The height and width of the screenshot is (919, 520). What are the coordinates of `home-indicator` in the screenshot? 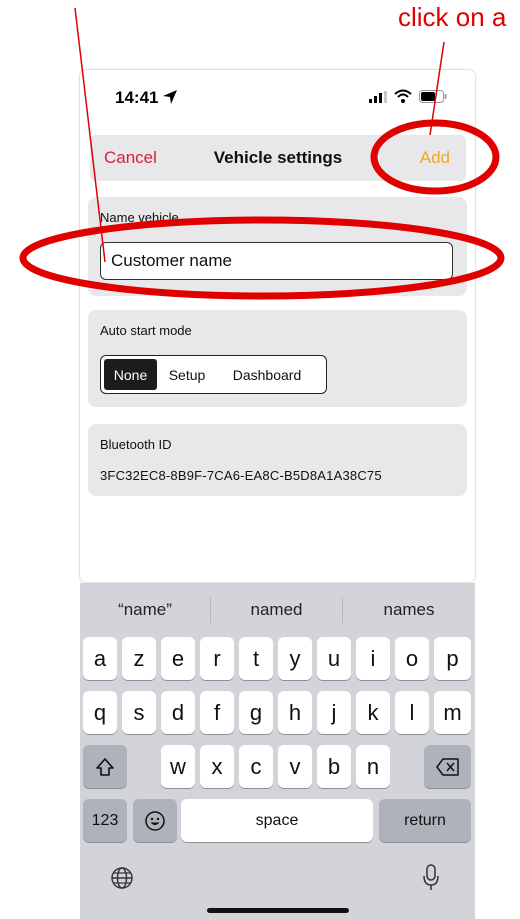 It's located at (278, 910).